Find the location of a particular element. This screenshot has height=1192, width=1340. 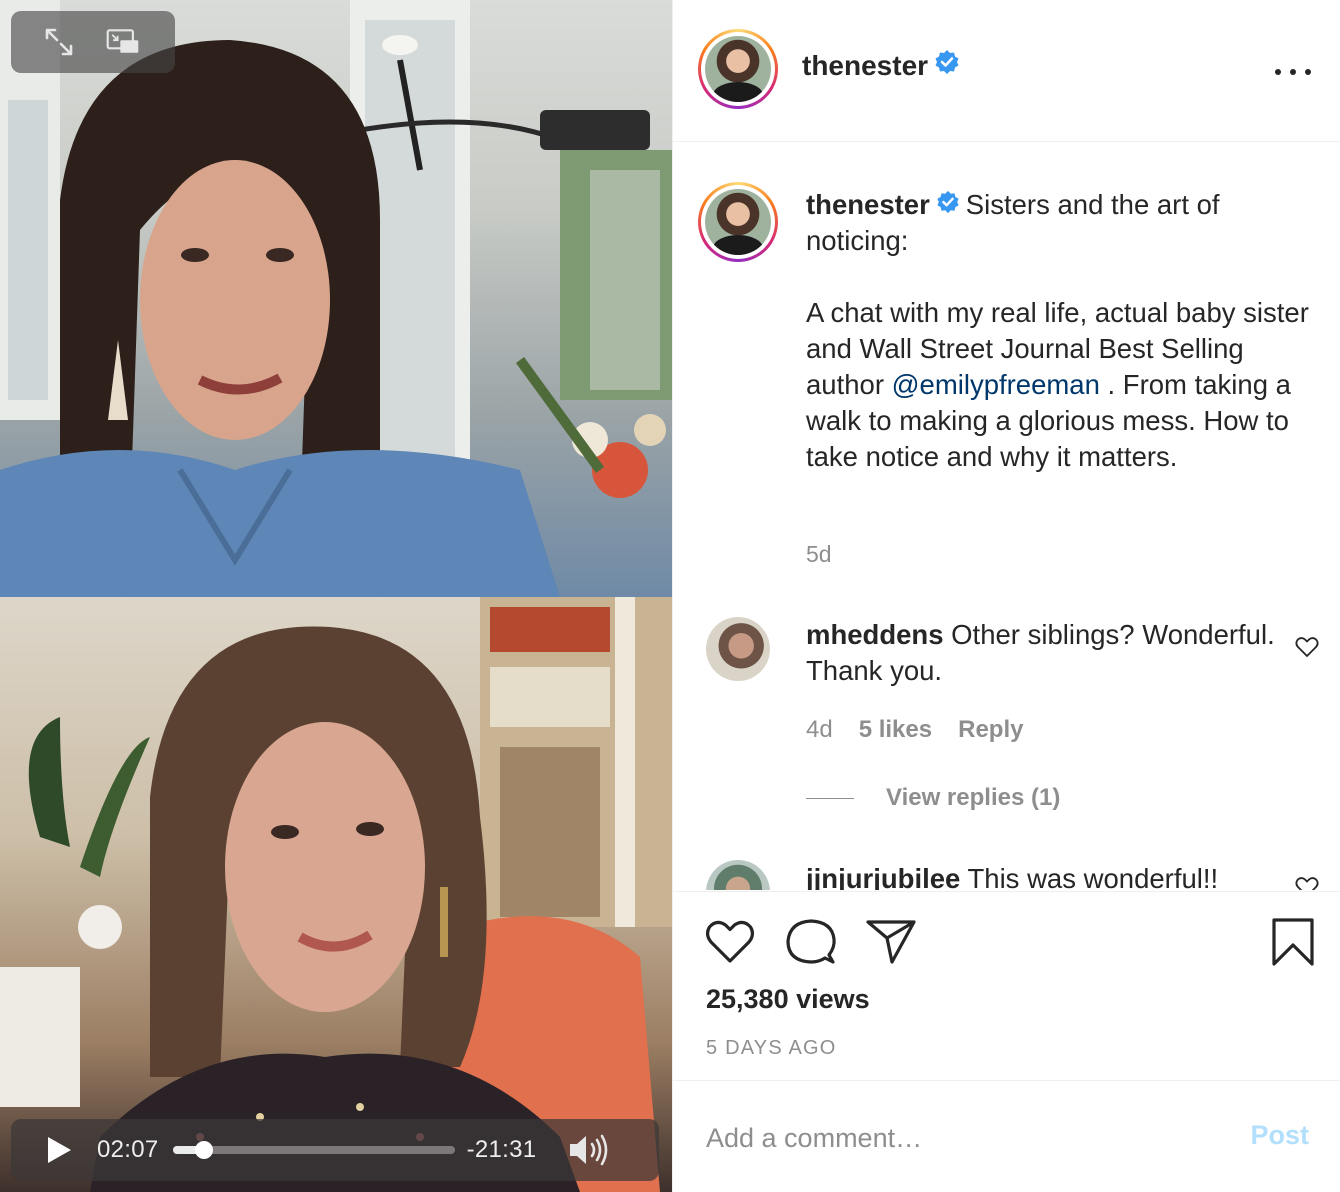

comment-message: This was wonderful!! is located at coordinates (1093, 876).